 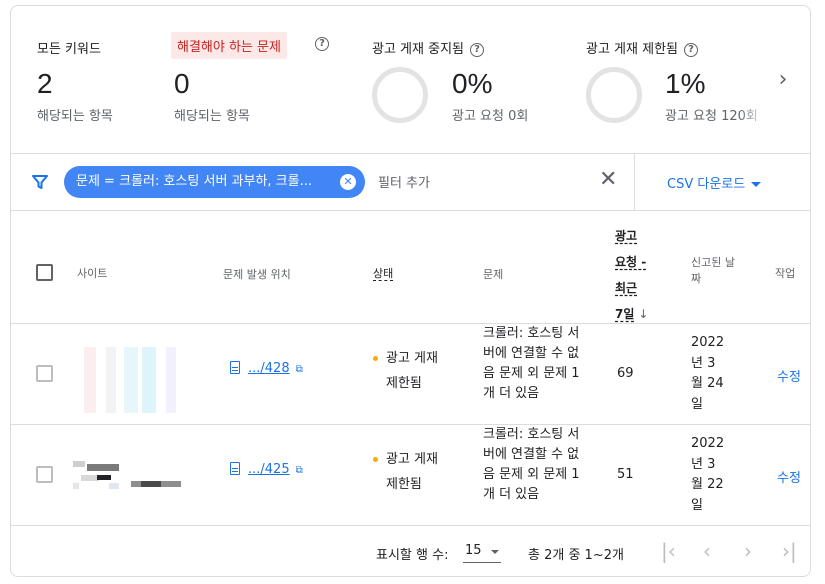 What do you see at coordinates (269, 469) in the screenshot?
I see `issue-location-text: .../425` at bounding box center [269, 469].